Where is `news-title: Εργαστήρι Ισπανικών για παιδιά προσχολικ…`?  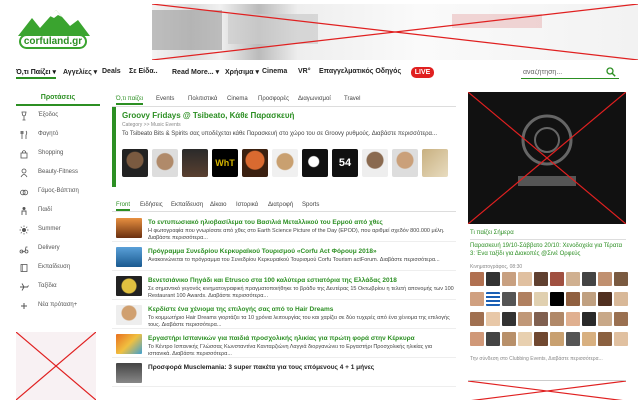 news-title: Εργαστήρι Ισπανικών για παιδιά προσχολικ… is located at coordinates (281, 338).